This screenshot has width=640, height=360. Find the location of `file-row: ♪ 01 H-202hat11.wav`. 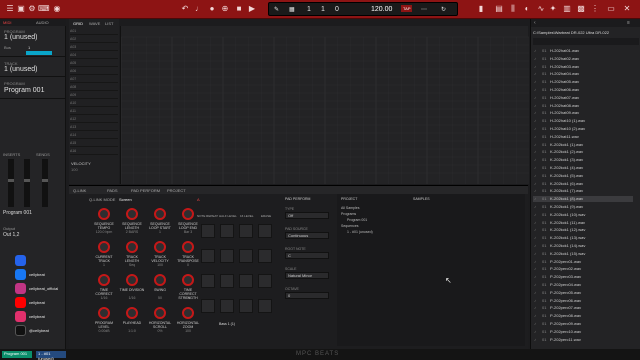

file-row: ♪ 01 H-202hat11.wav is located at coordinates (583, 137).